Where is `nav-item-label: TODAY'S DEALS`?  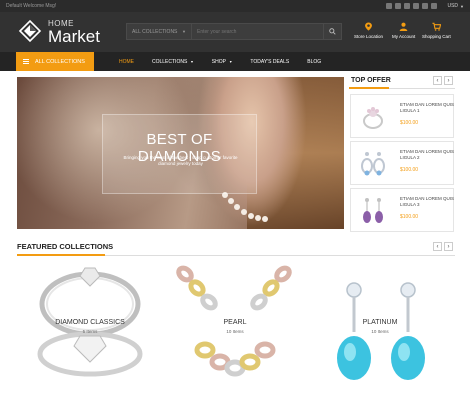 nav-item-label: TODAY'S DEALS is located at coordinates (270, 61).